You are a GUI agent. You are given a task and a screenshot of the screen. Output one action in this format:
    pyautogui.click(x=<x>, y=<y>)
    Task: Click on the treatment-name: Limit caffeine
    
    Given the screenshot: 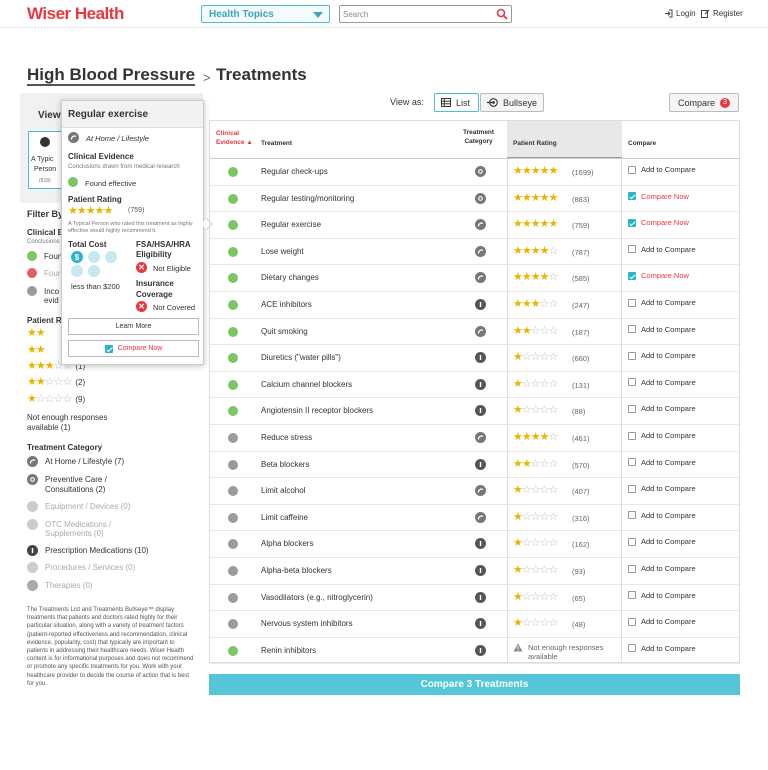 What is the action you would take?
    pyautogui.click(x=284, y=517)
    